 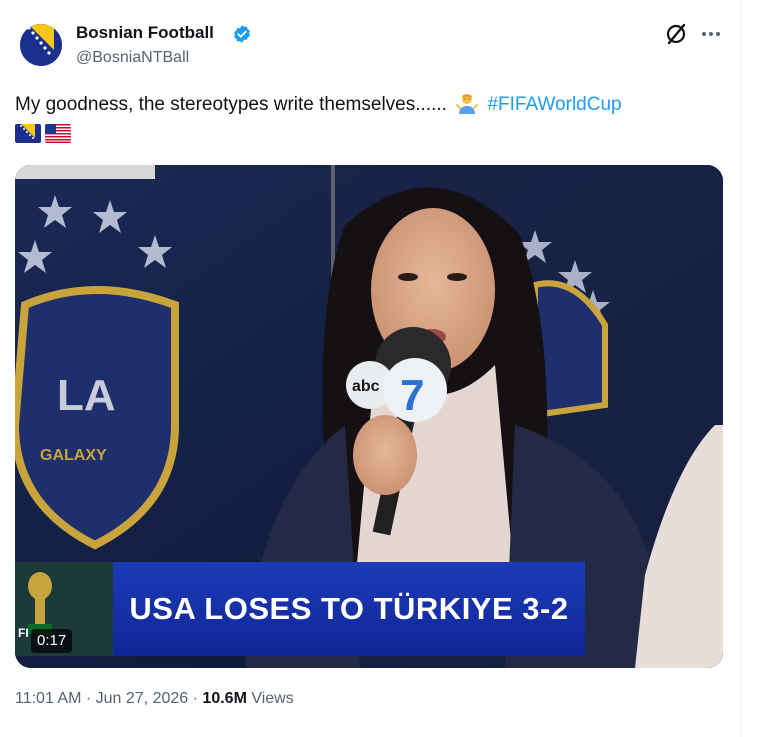 What do you see at coordinates (145, 33) in the screenshot?
I see `author-name: Bosnian Football` at bounding box center [145, 33].